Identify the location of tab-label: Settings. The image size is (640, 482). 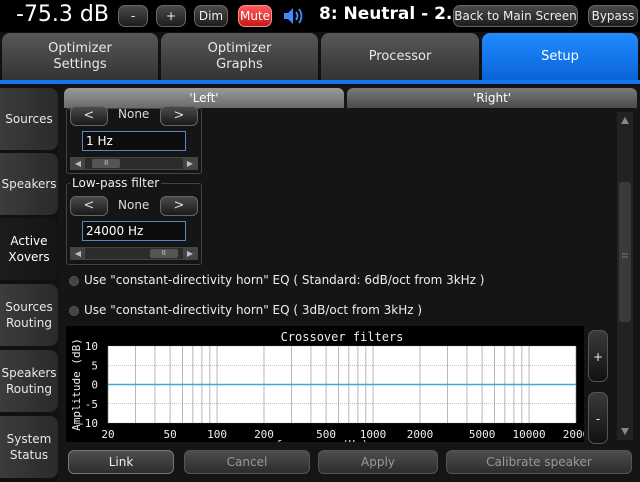
(80, 64).